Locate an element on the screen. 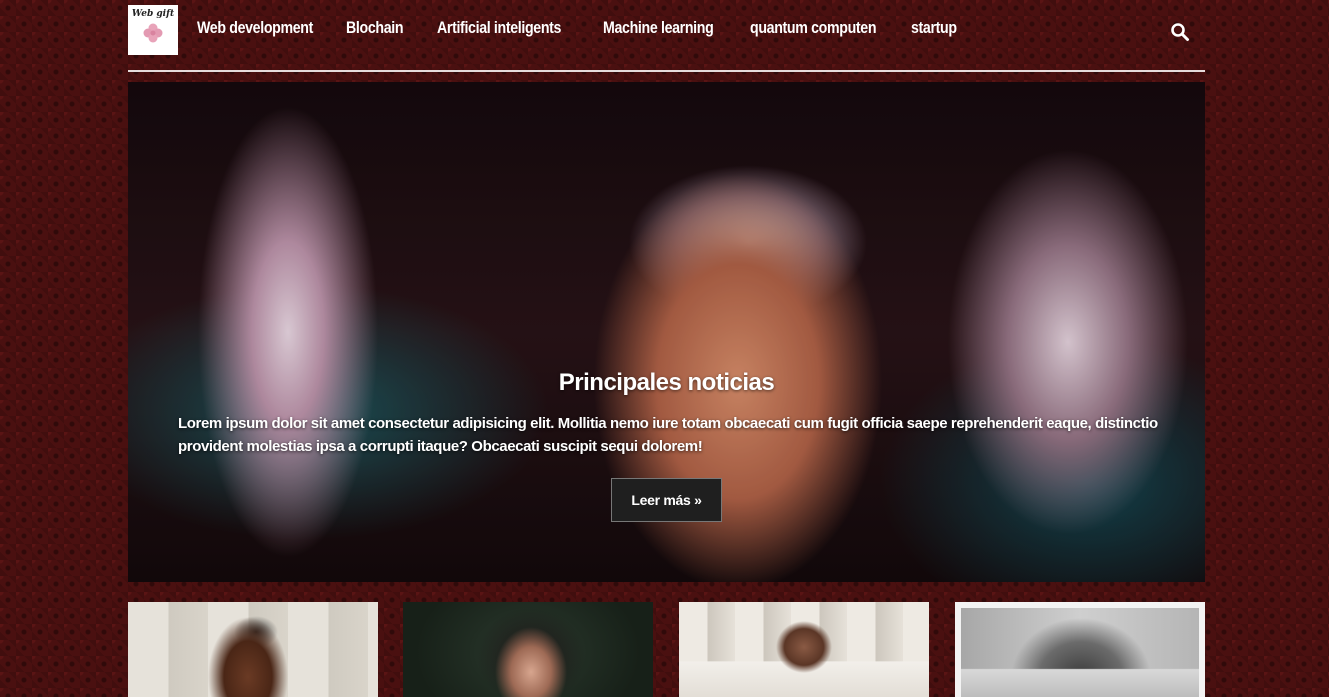  nav-item-startup: startup is located at coordinates (937, 28).